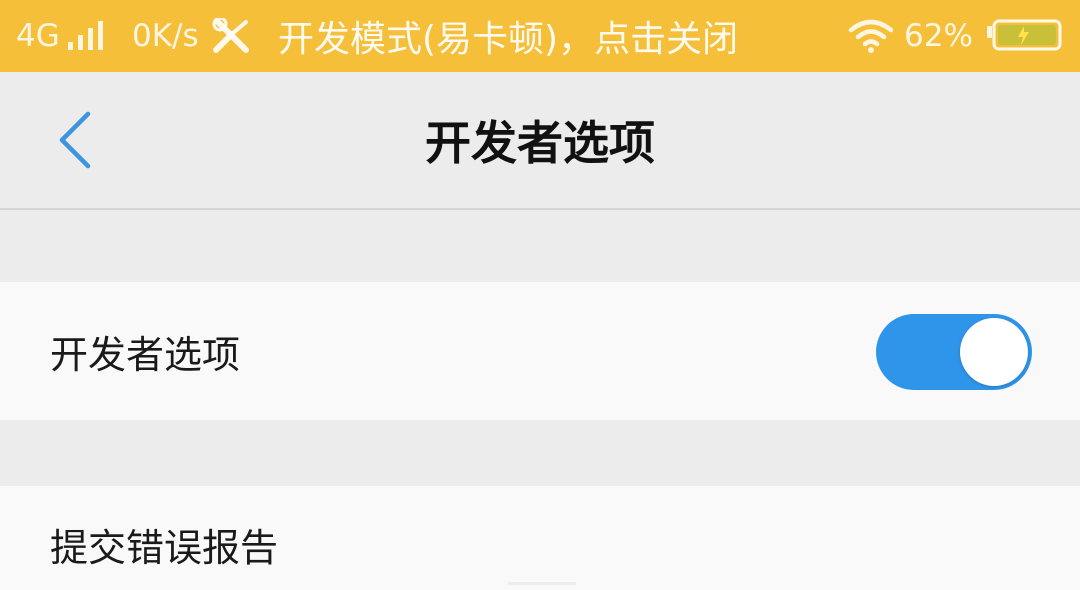  I want to click on status-bar: 4G 0K/s 开发模式(易卡顿)，点击关闭 62%, so click(540, 36).